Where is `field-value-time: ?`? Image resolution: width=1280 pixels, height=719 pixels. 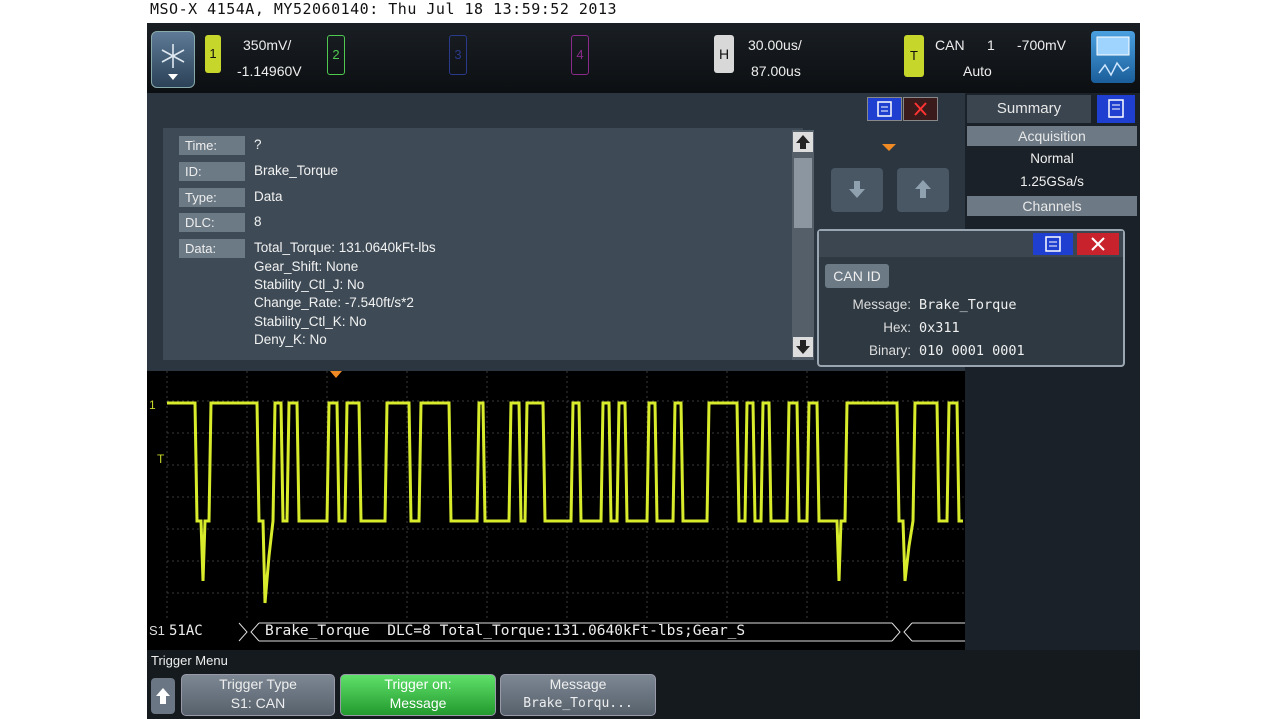 field-value-time: ? is located at coordinates (258, 144).